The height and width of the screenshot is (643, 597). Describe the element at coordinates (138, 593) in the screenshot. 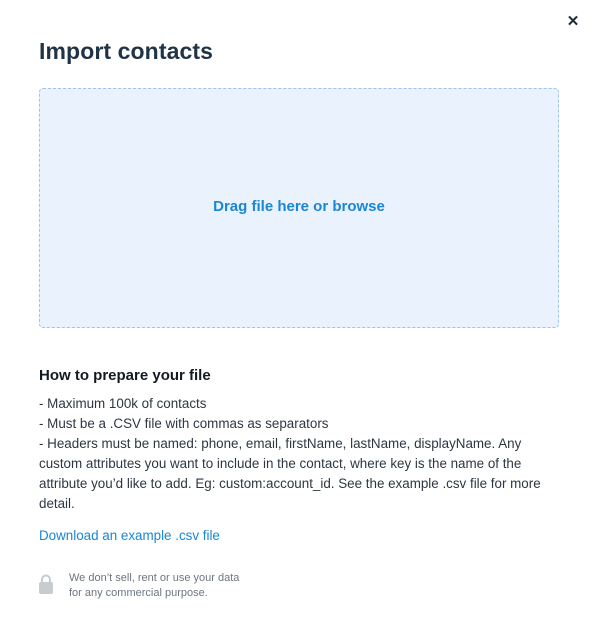

I see `privacy-line-2: for any commercial purpose.` at that location.